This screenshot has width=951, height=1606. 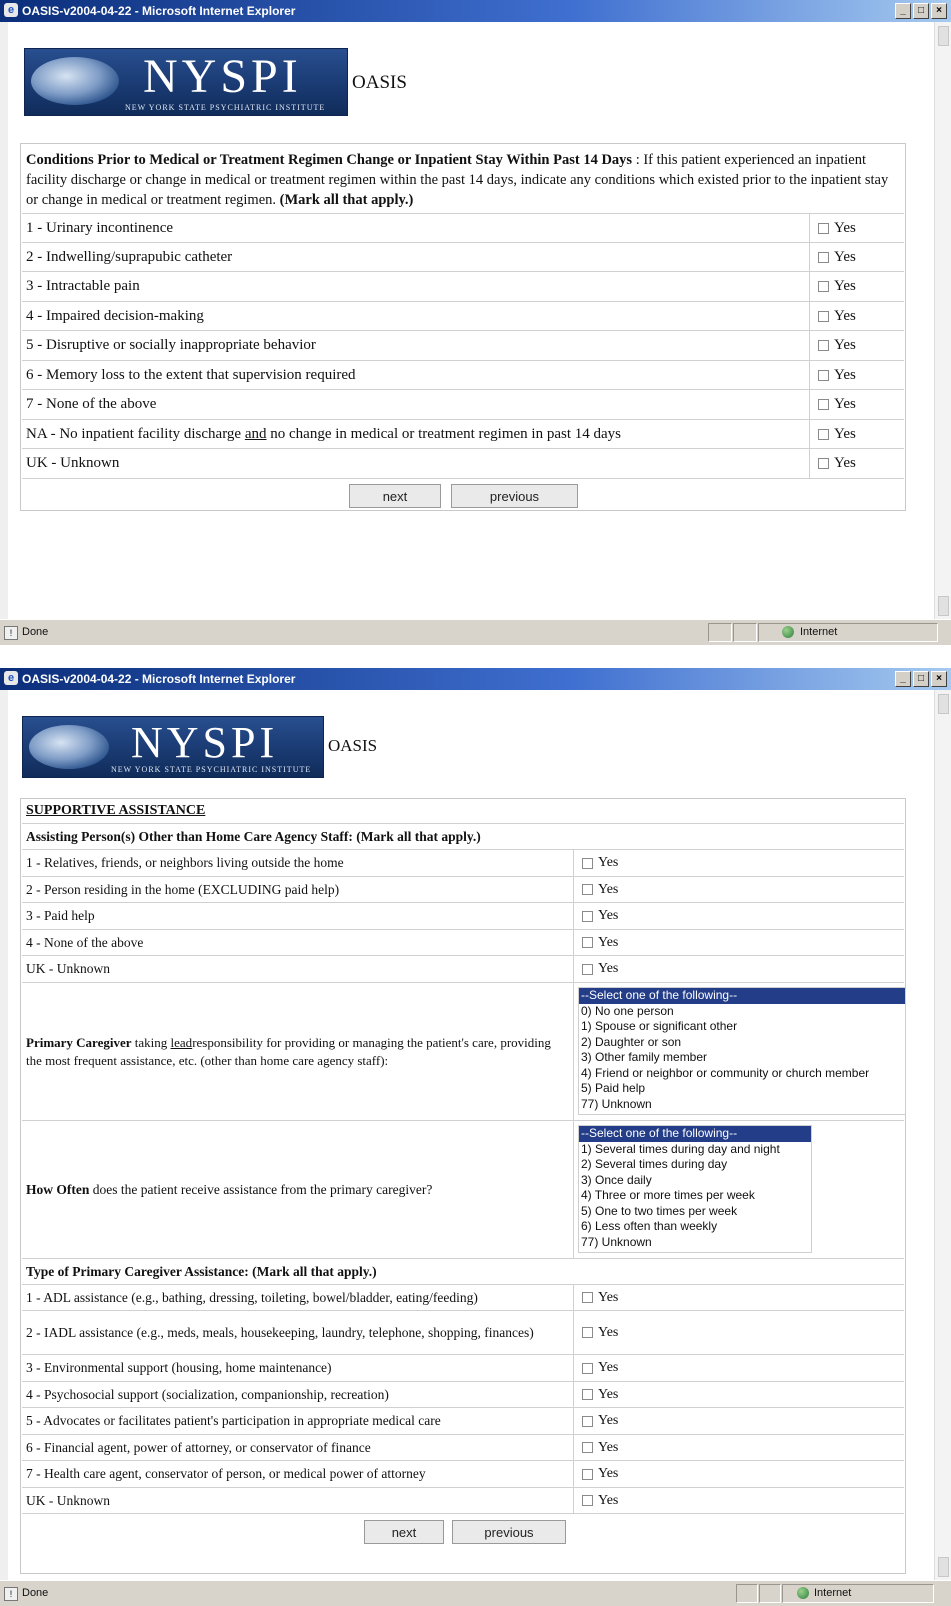 I want to click on item-label: 4 - None of the above, so click(x=298, y=942).